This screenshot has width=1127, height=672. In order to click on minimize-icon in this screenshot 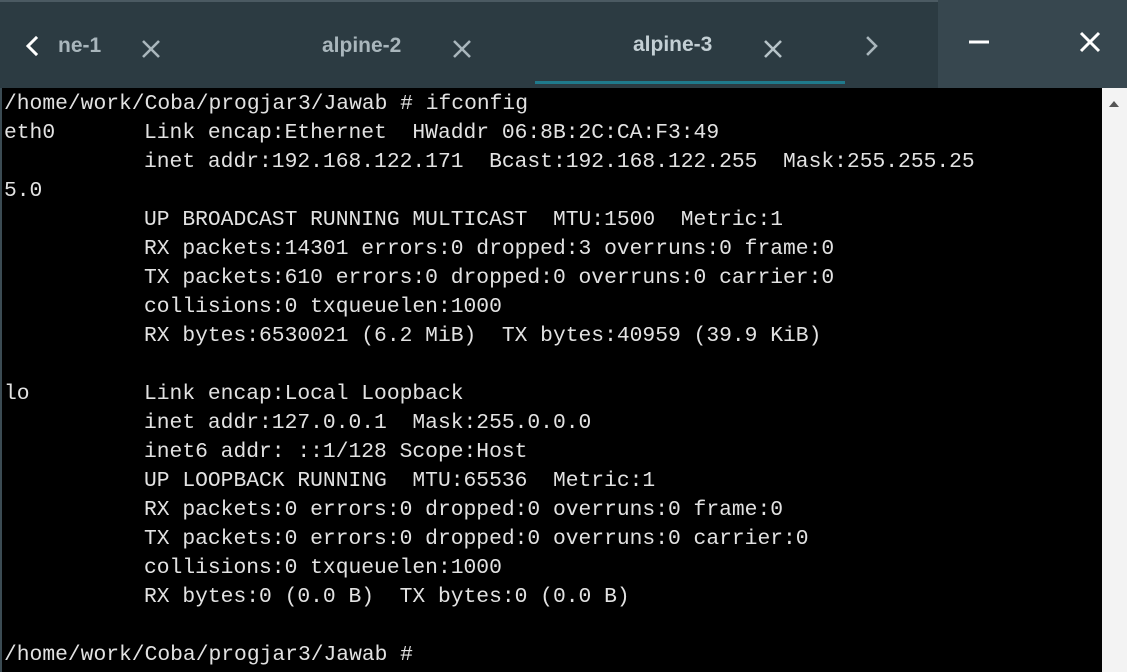, I will do `click(979, 42)`.